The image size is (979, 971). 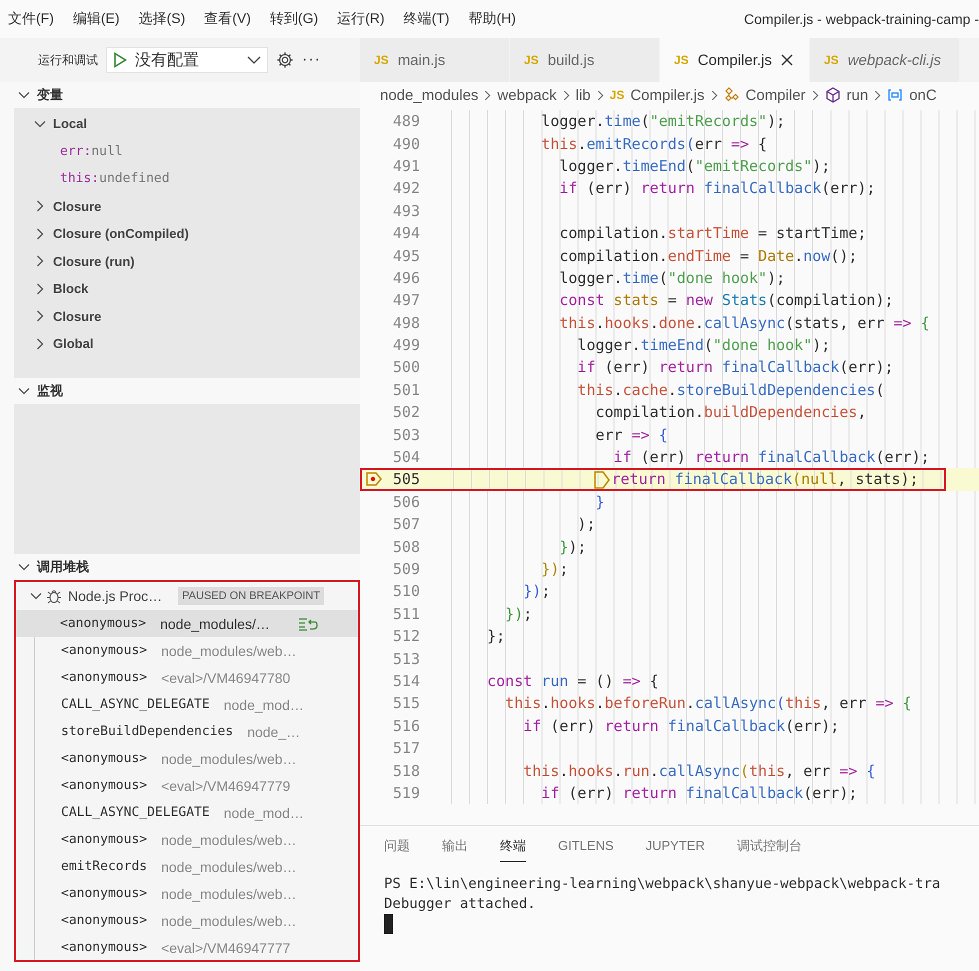 I want to click on editor-tab: JS build.js, so click(x=585, y=60).